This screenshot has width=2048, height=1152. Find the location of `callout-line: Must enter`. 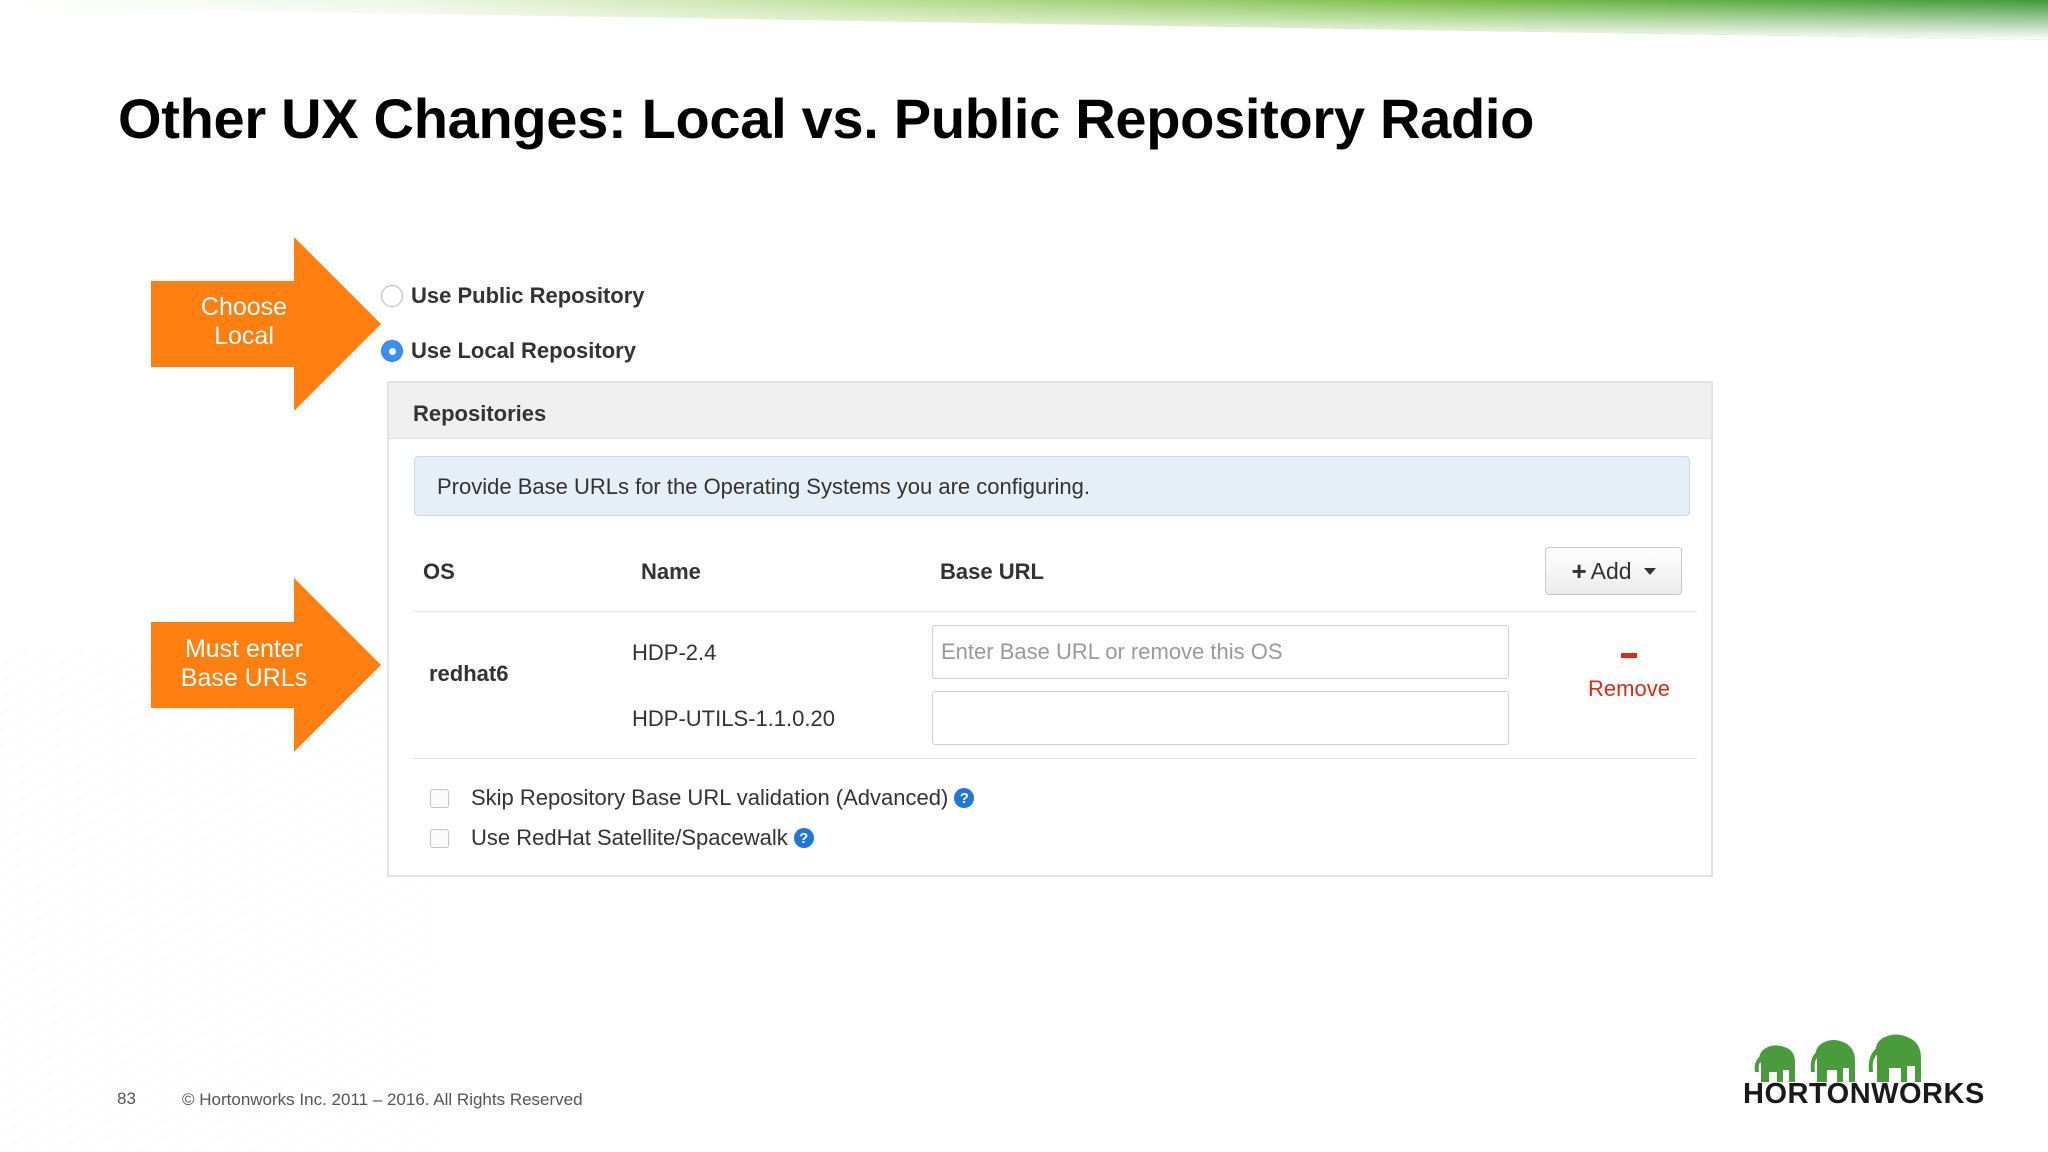

callout-line: Must enter is located at coordinates (244, 649).